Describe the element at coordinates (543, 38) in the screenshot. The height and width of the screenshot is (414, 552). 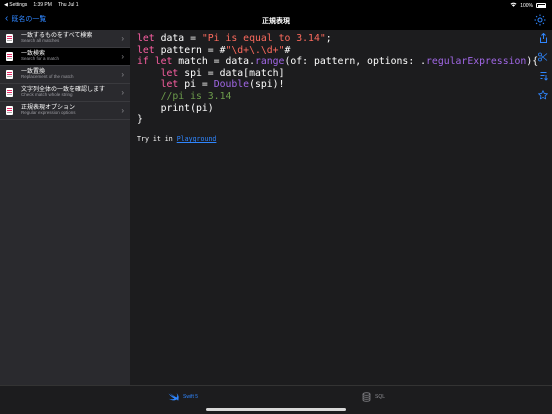
I see `share-icon` at that location.